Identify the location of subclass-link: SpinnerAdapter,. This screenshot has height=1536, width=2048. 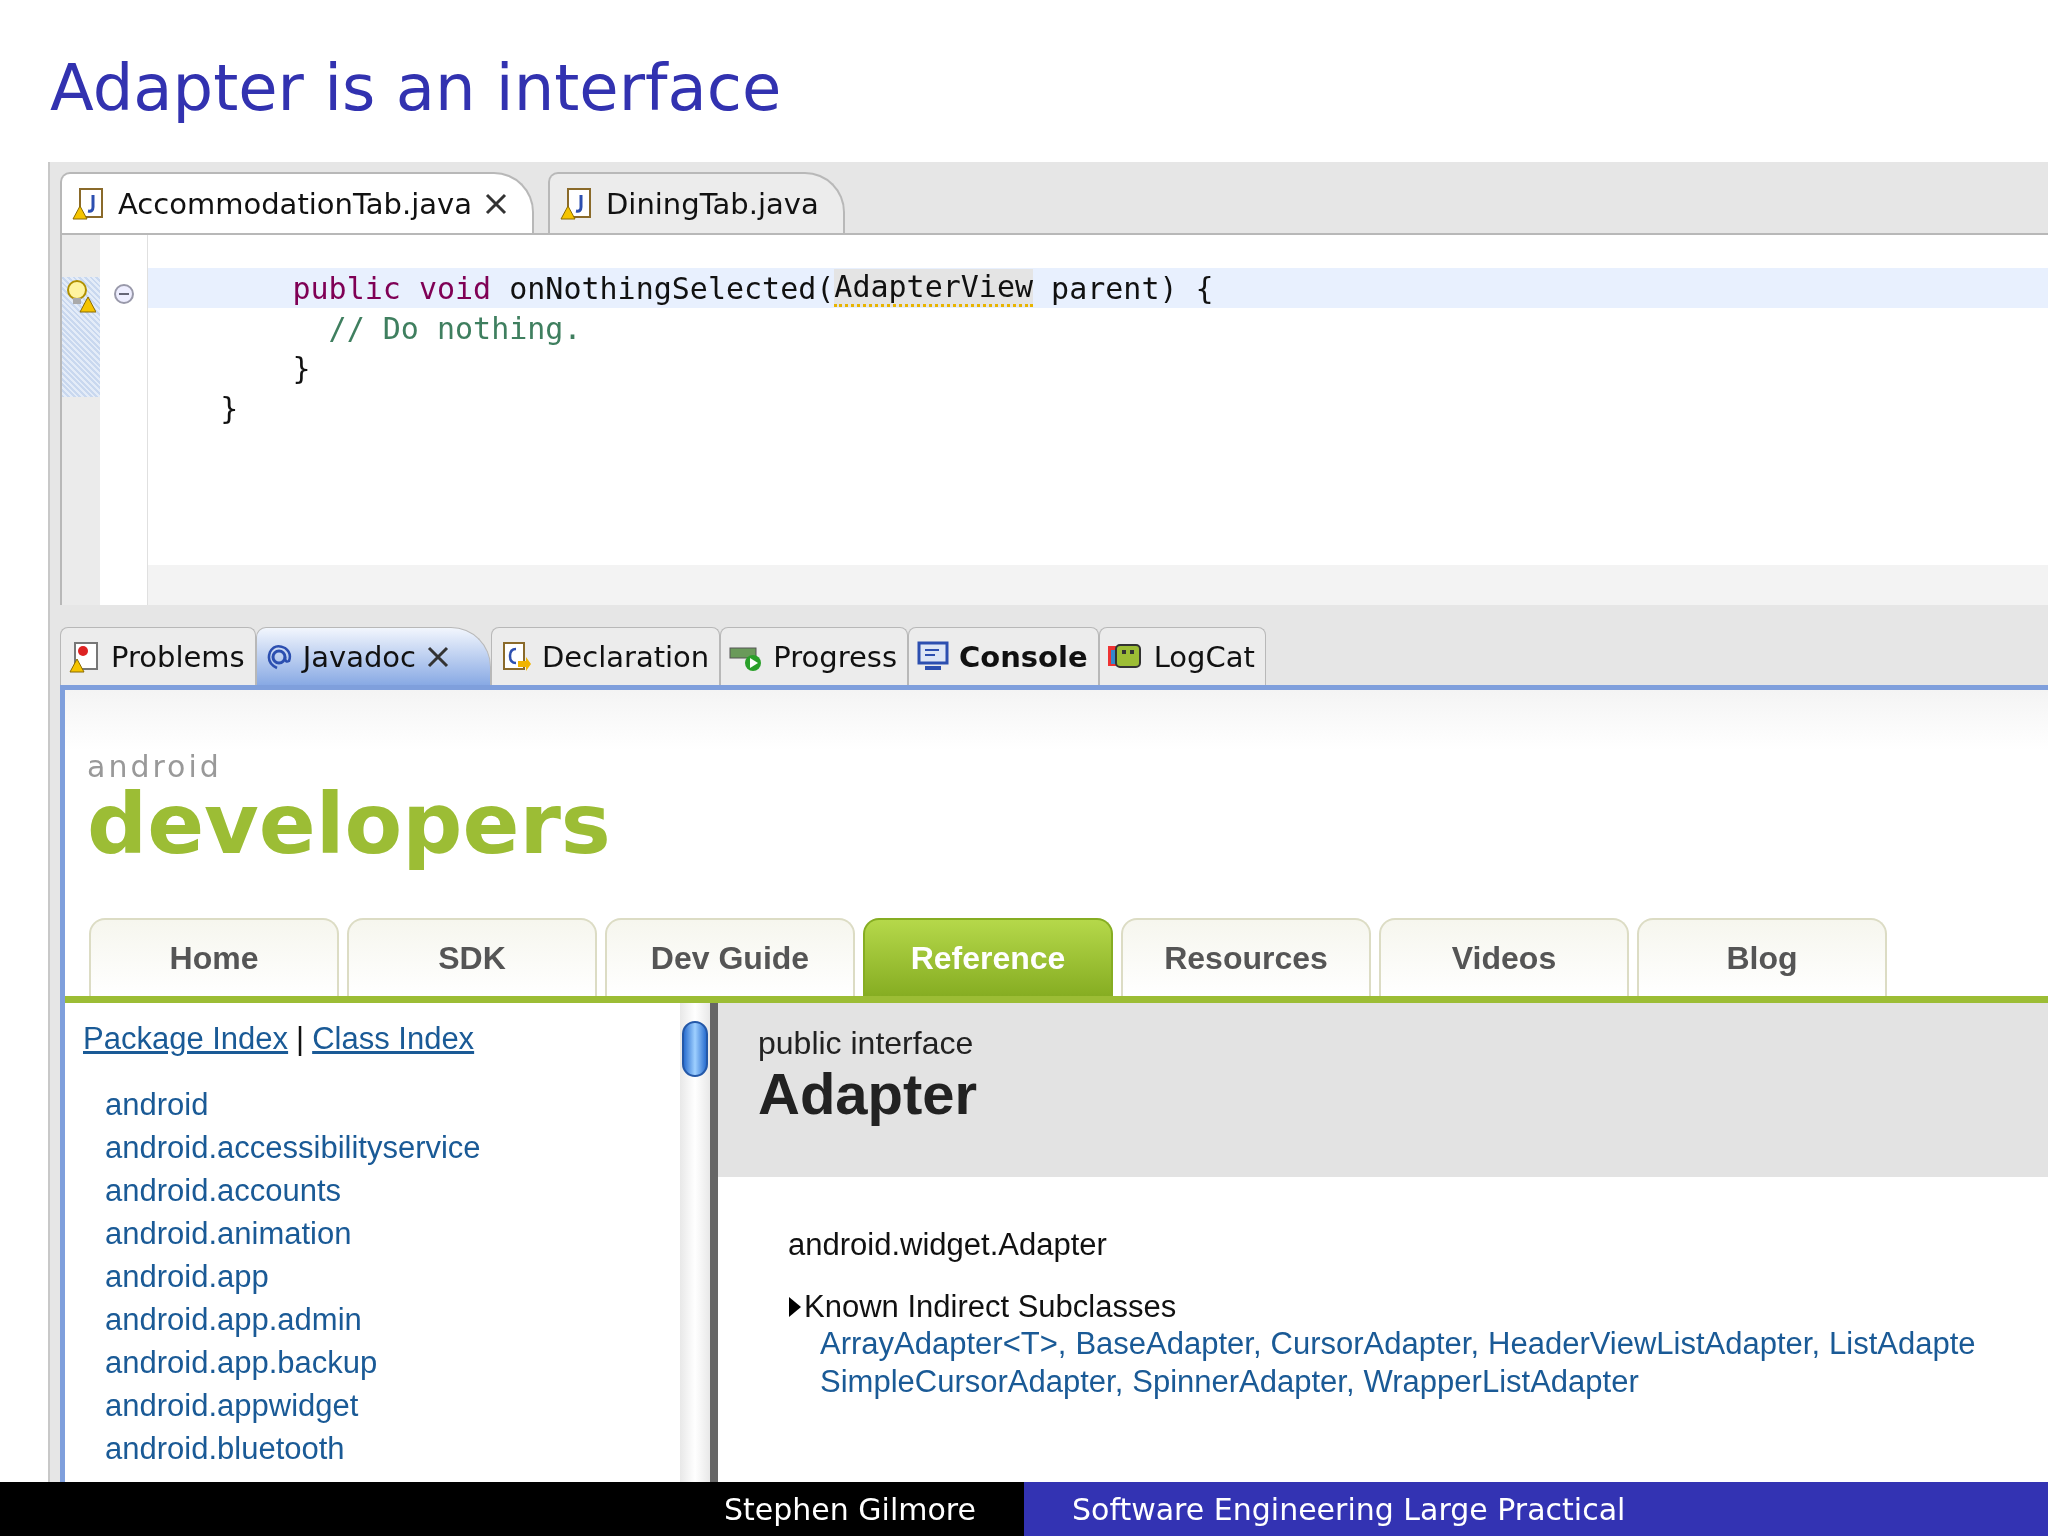
(1243, 1382).